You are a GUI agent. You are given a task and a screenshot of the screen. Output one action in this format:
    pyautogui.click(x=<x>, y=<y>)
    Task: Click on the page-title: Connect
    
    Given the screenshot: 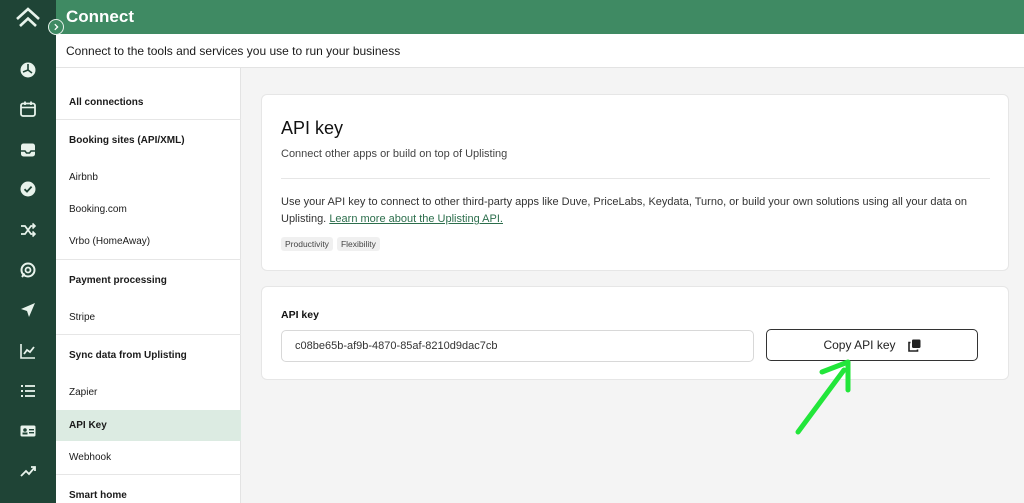 What is the action you would take?
    pyautogui.click(x=100, y=16)
    